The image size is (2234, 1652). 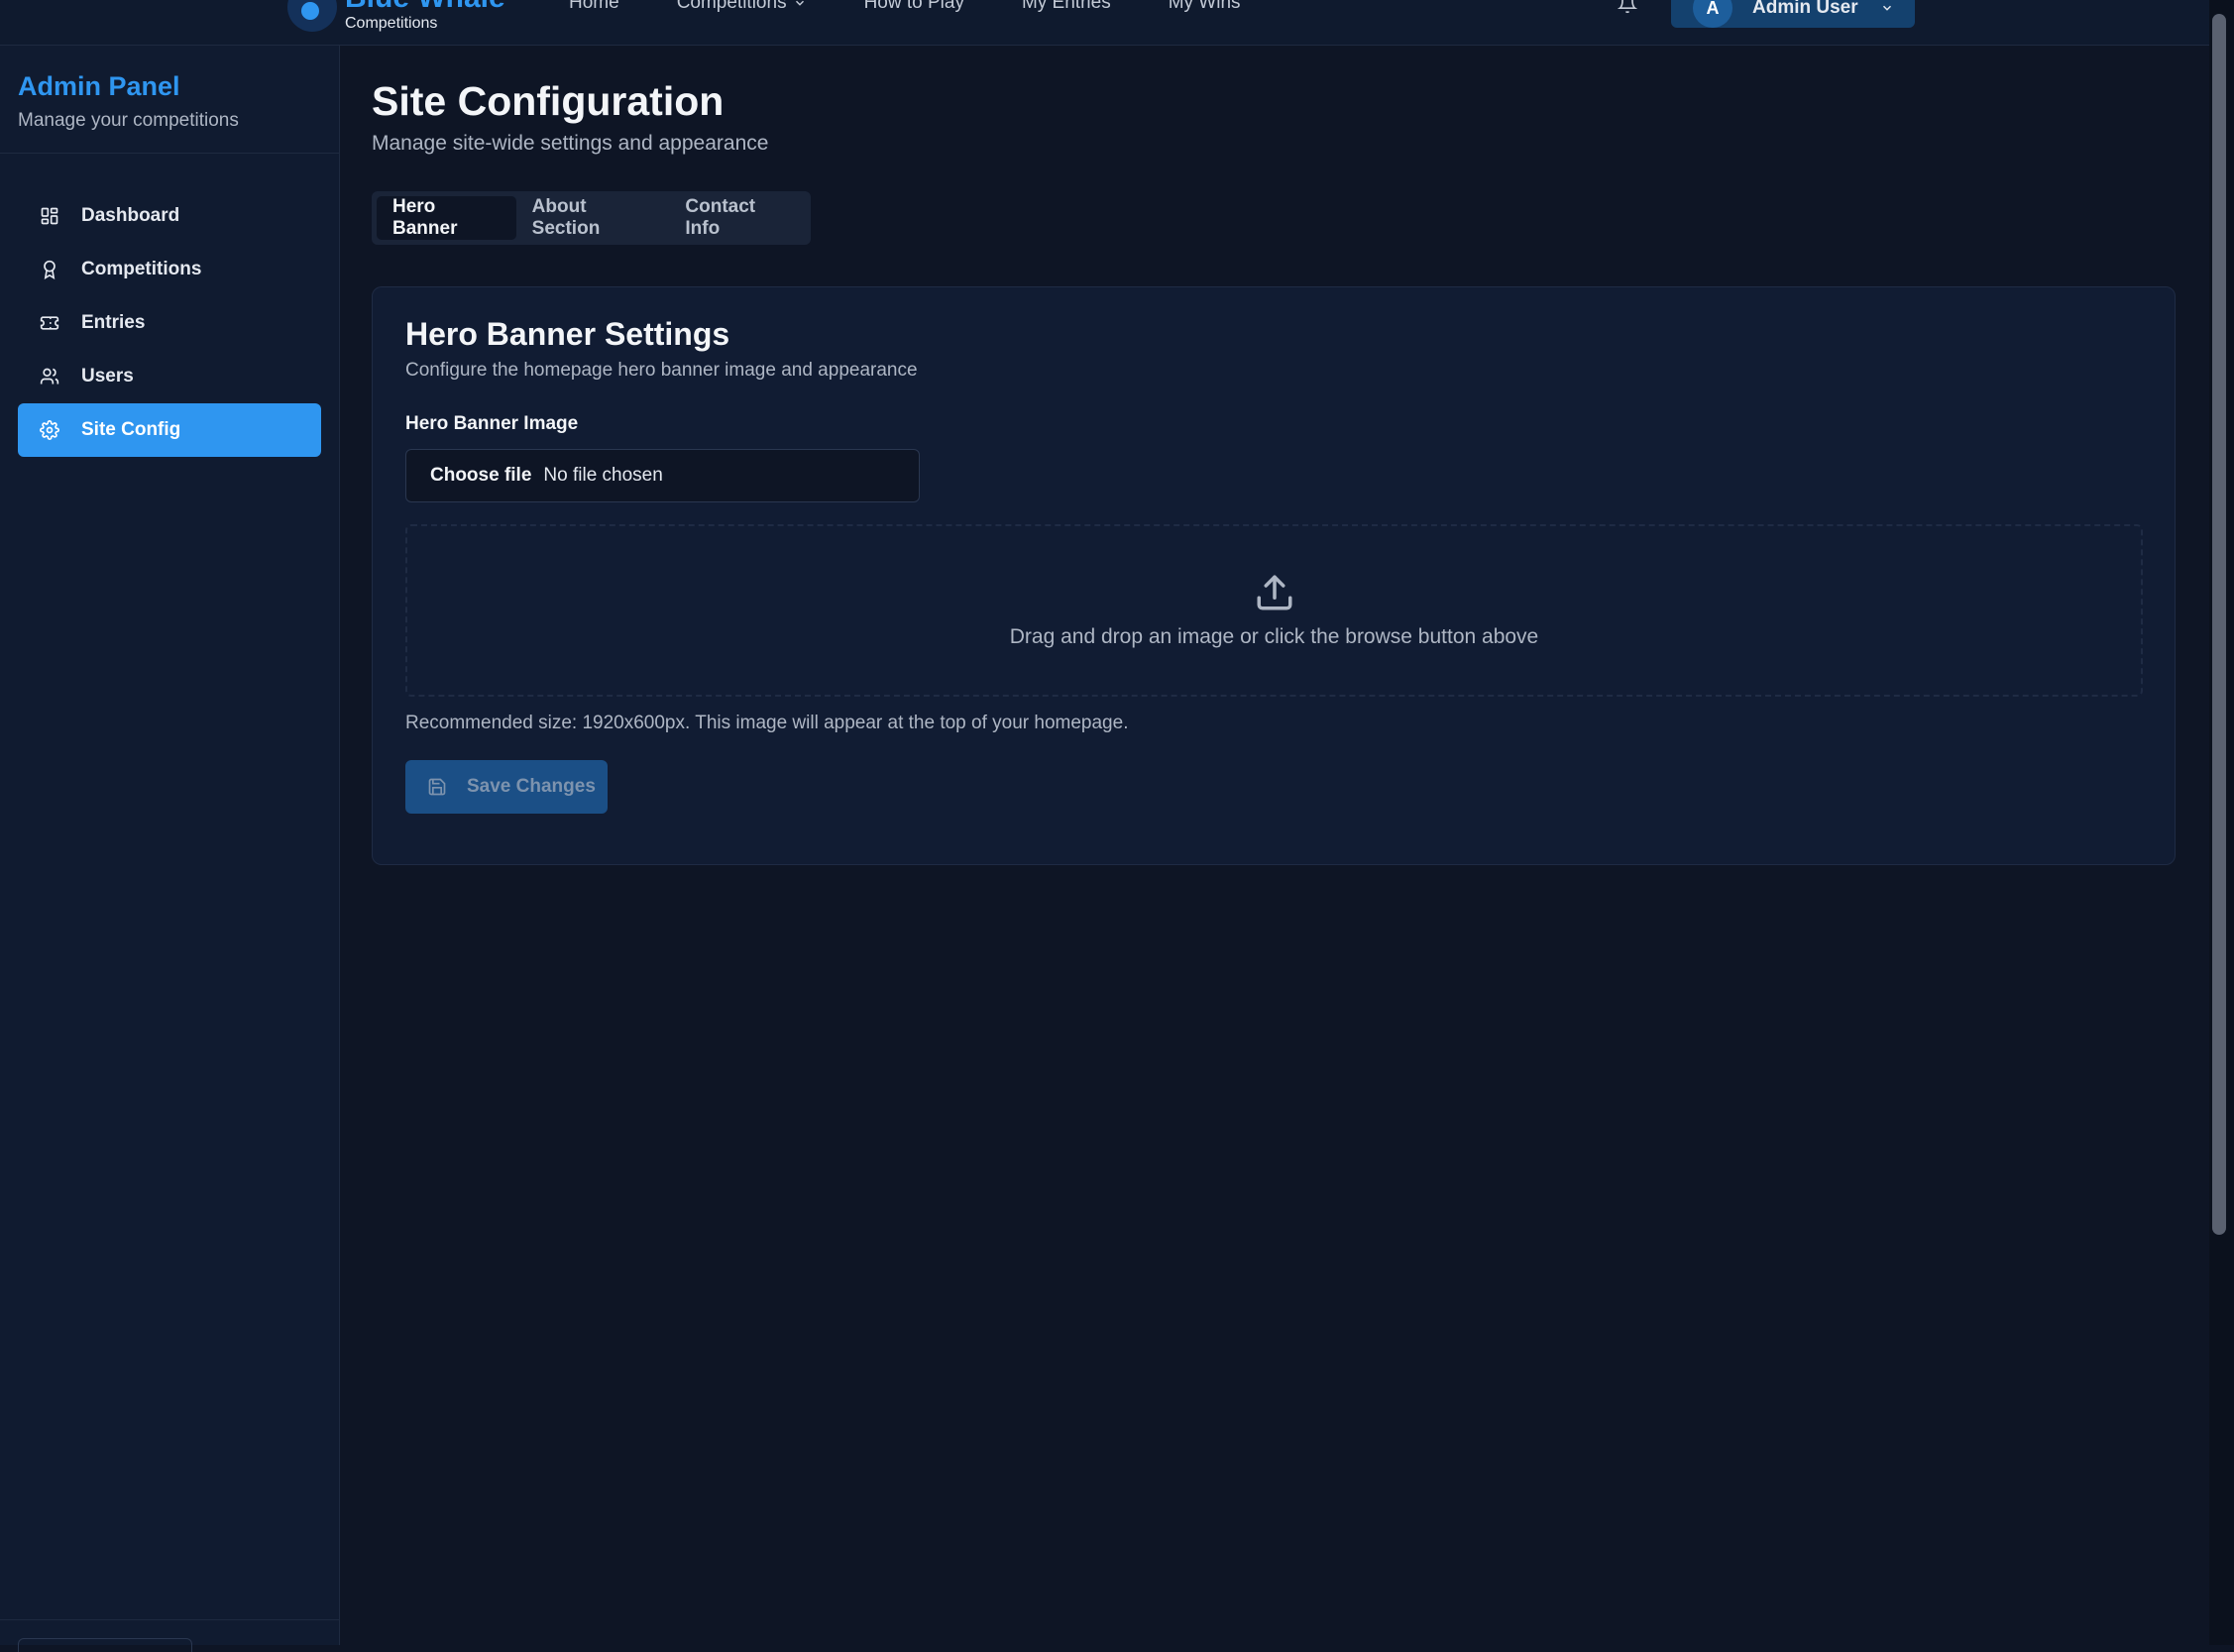 I want to click on user-name: Admin User, so click(x=1805, y=9).